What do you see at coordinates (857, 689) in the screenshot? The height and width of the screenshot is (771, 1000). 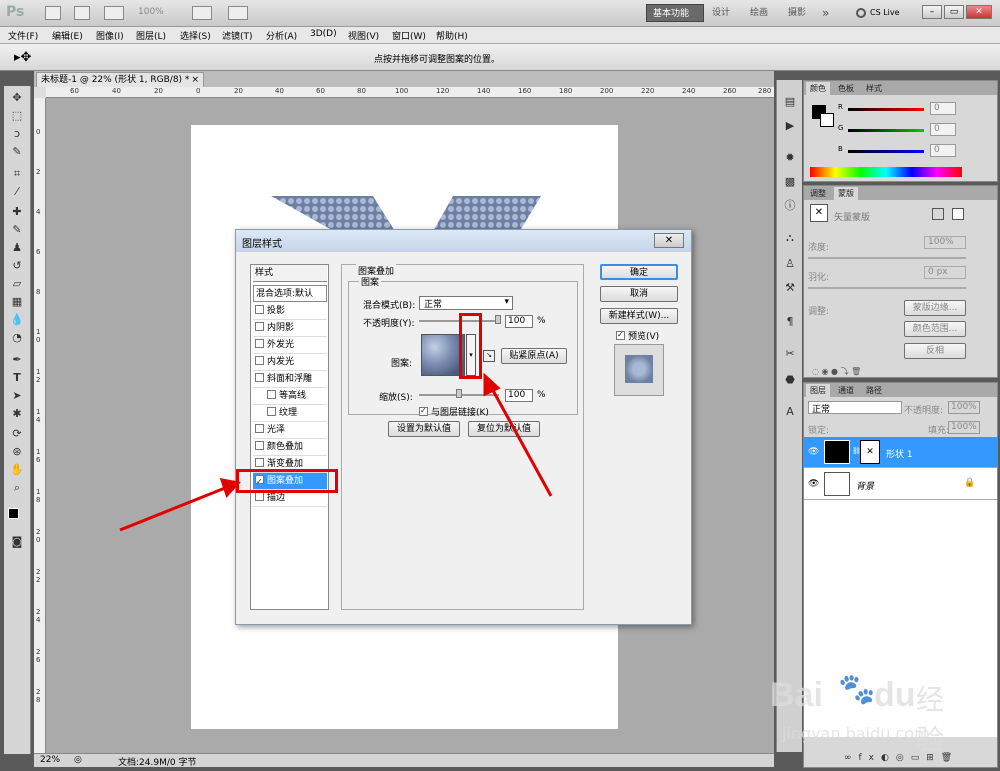 I see `paw-icon: 🐾` at bounding box center [857, 689].